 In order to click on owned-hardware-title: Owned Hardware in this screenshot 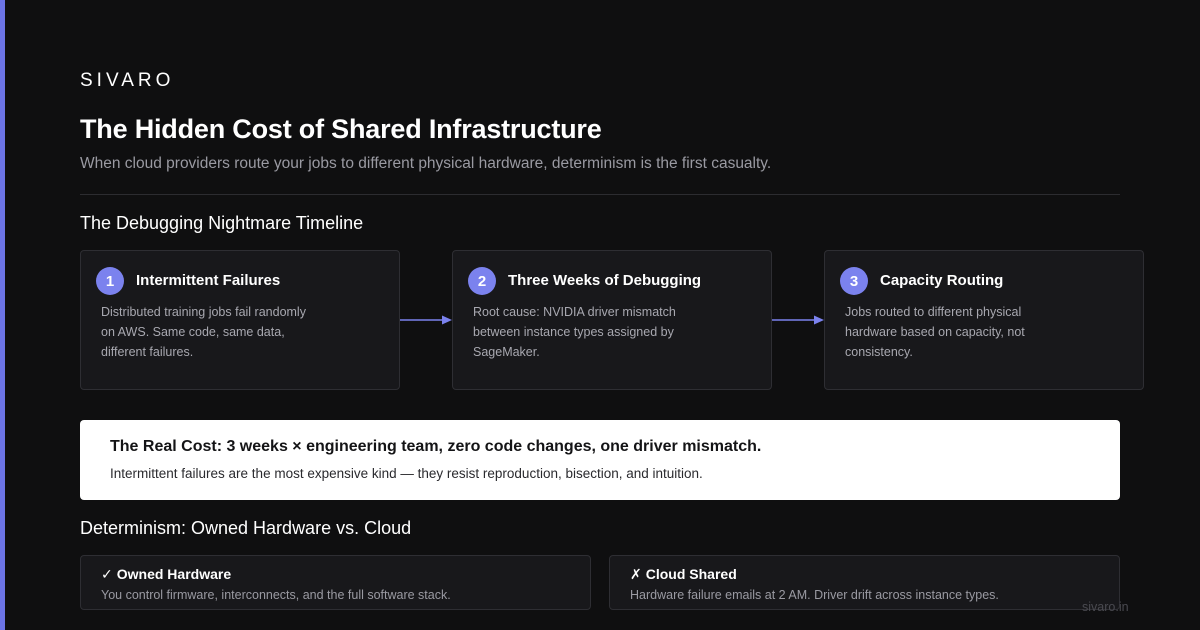, I will do `click(174, 574)`.